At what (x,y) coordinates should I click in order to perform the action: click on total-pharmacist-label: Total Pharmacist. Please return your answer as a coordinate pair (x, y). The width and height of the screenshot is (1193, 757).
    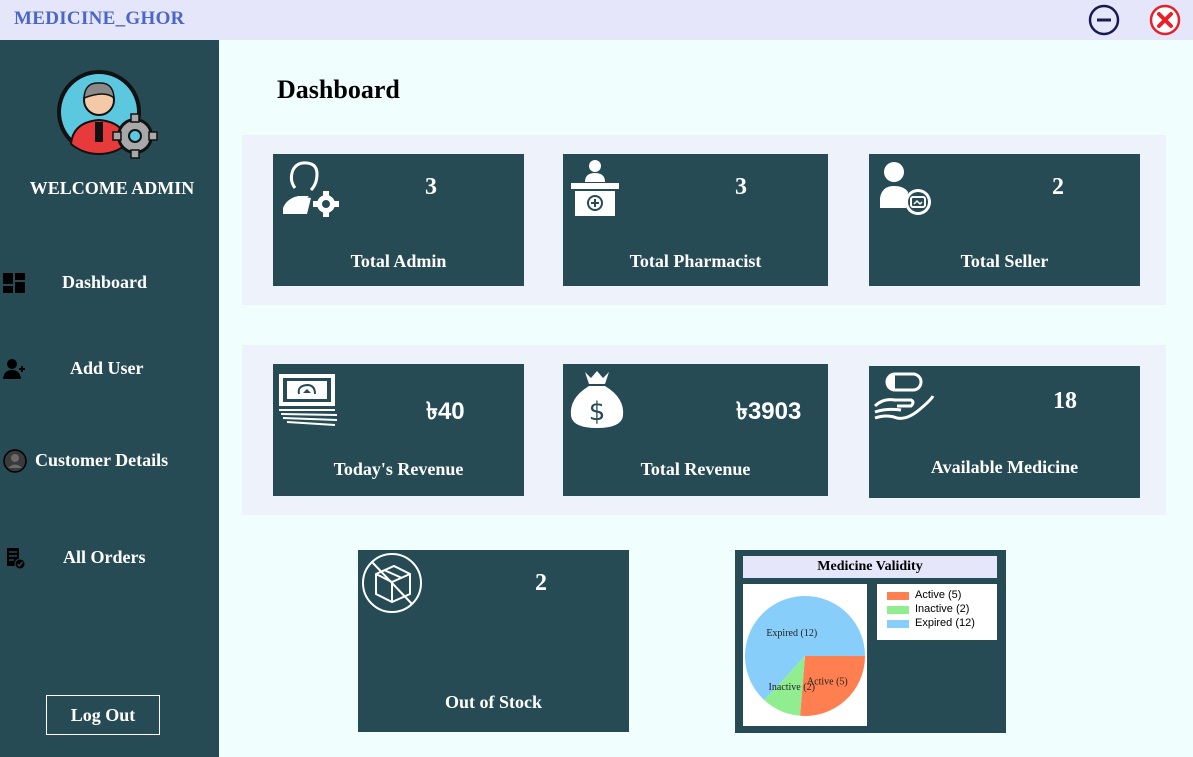
    Looking at the image, I should click on (695, 261).